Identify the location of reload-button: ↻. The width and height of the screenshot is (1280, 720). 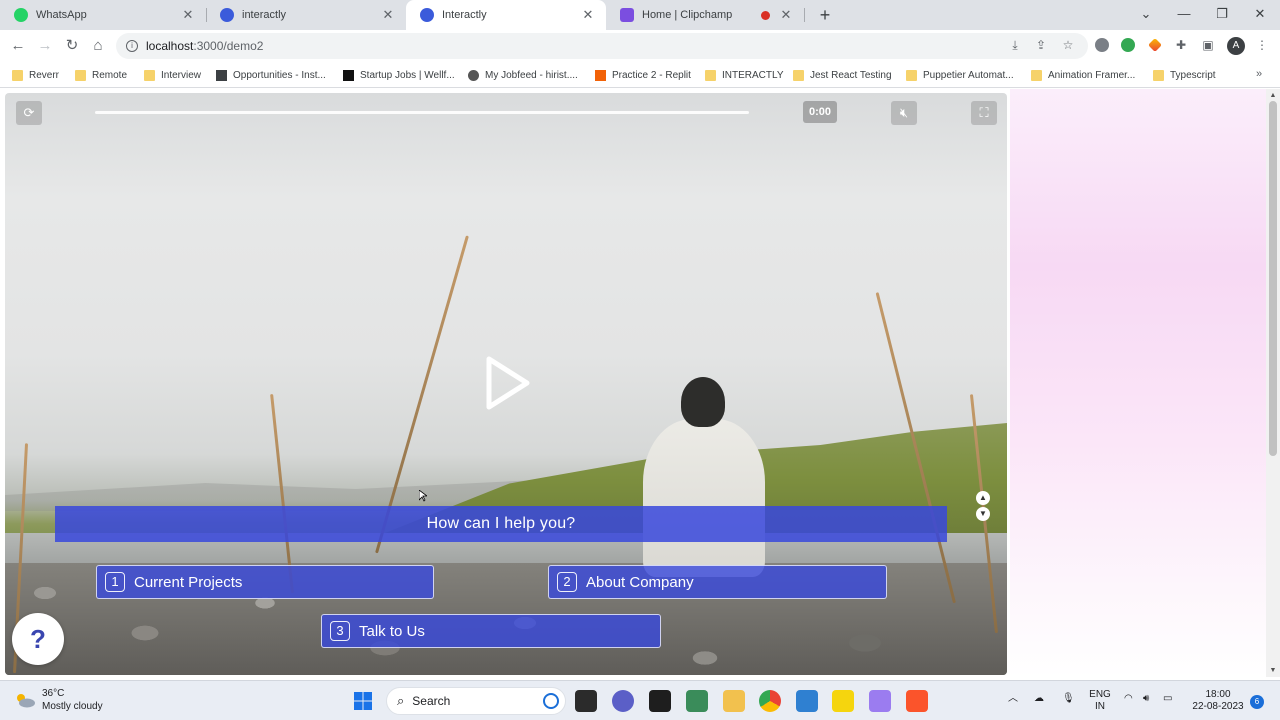
(72, 46).